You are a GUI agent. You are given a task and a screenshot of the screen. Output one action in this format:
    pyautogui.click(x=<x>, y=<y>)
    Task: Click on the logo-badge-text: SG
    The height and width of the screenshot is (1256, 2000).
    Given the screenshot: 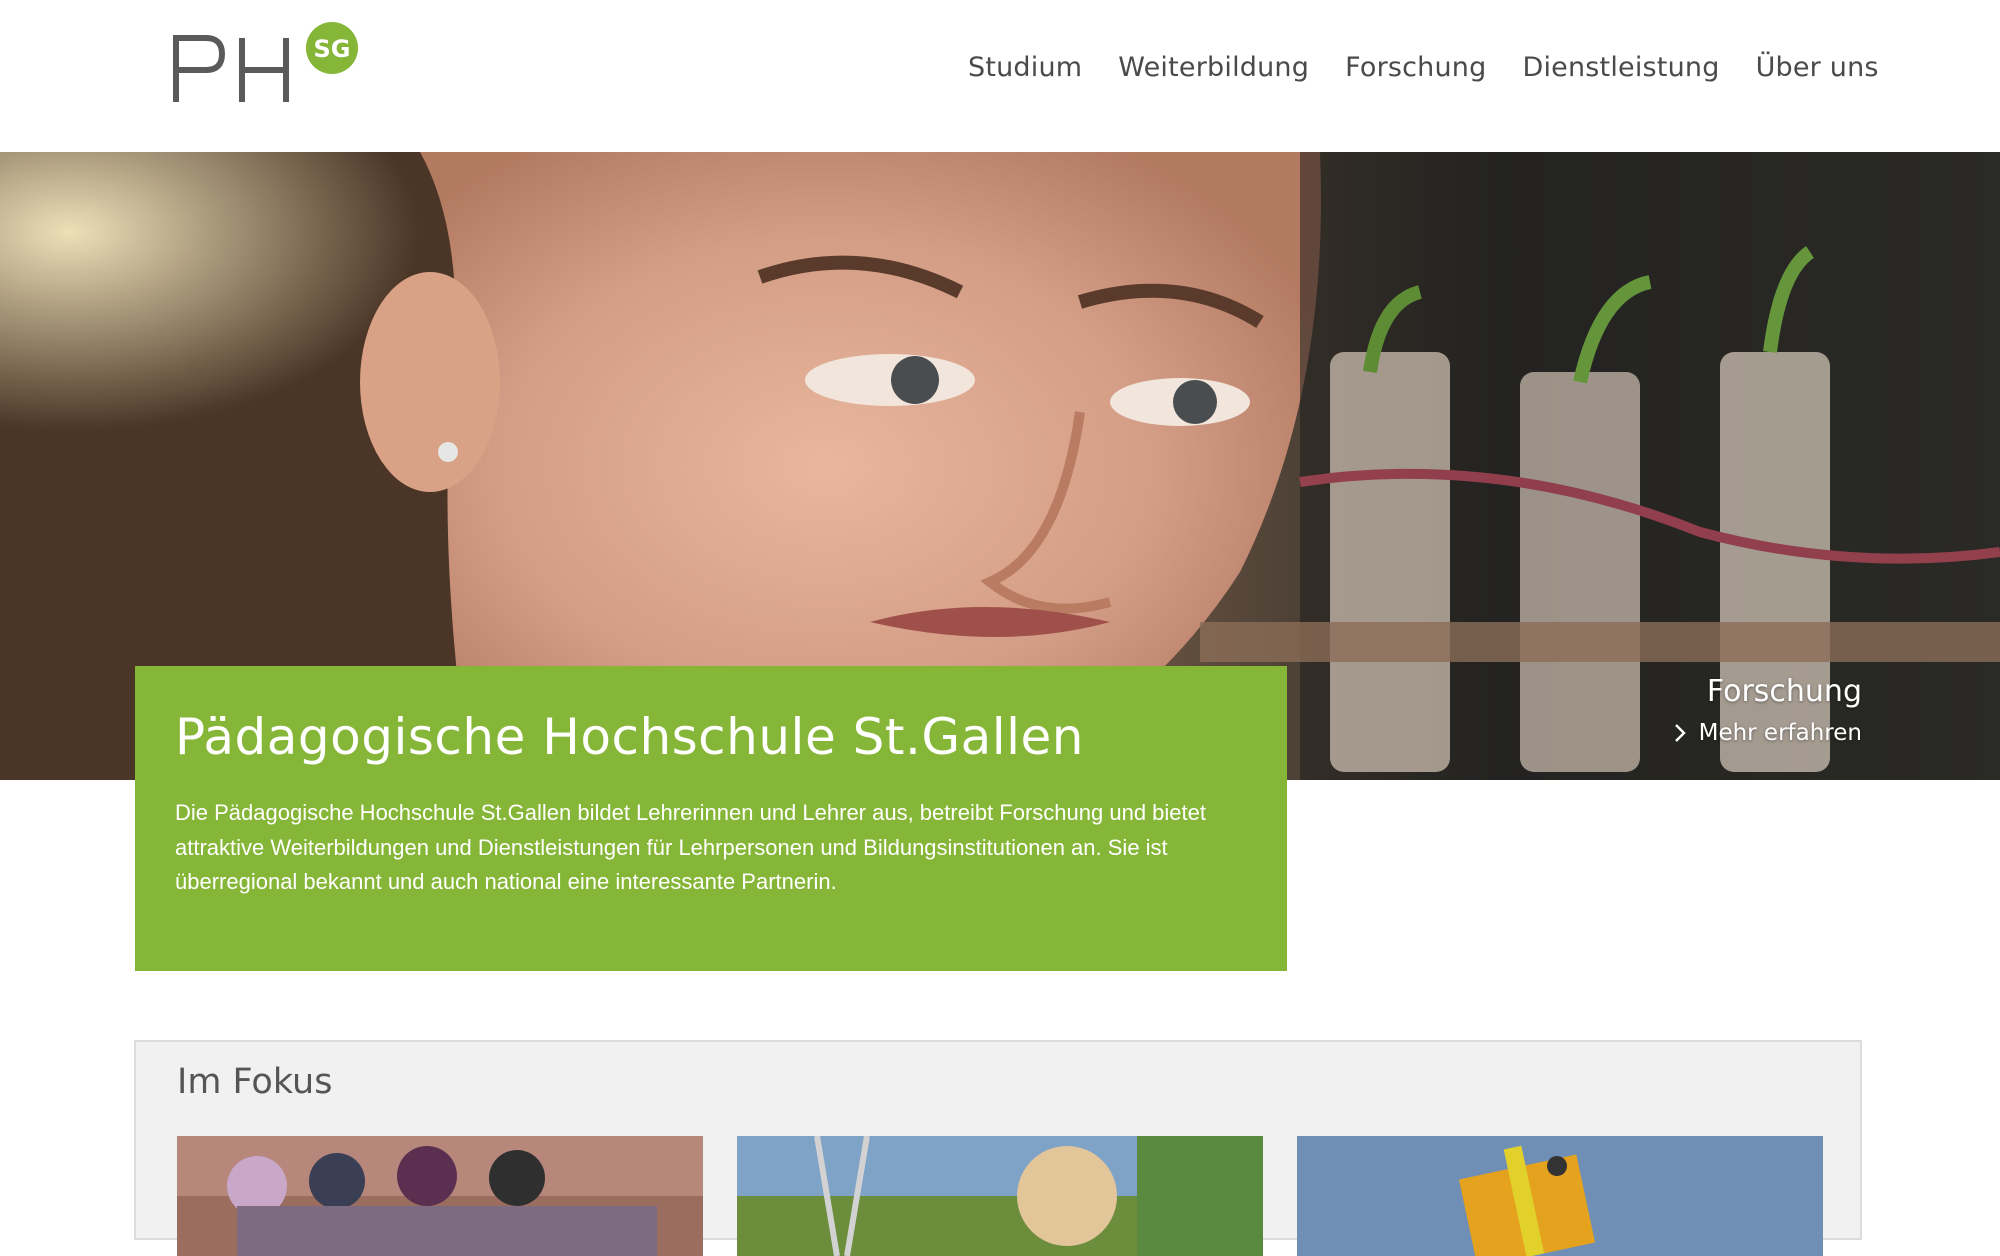 What is the action you would take?
    pyautogui.click(x=332, y=49)
    